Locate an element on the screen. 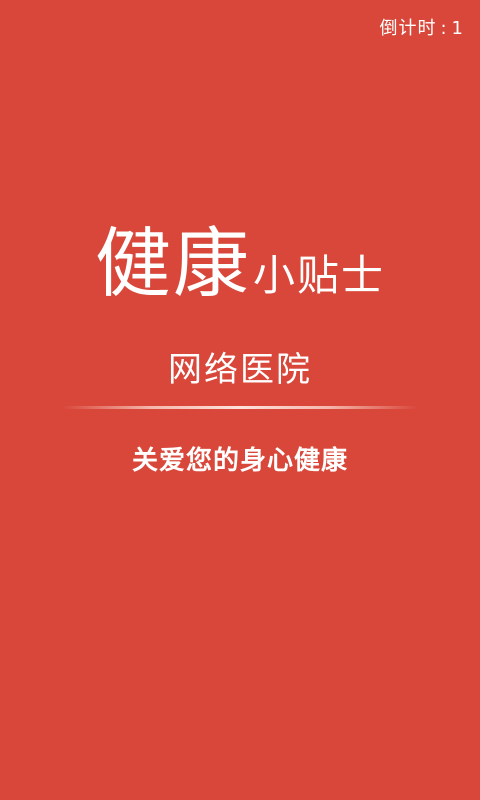 The height and width of the screenshot is (800, 480). countdown-label: 倒计时 is located at coordinates (408, 28).